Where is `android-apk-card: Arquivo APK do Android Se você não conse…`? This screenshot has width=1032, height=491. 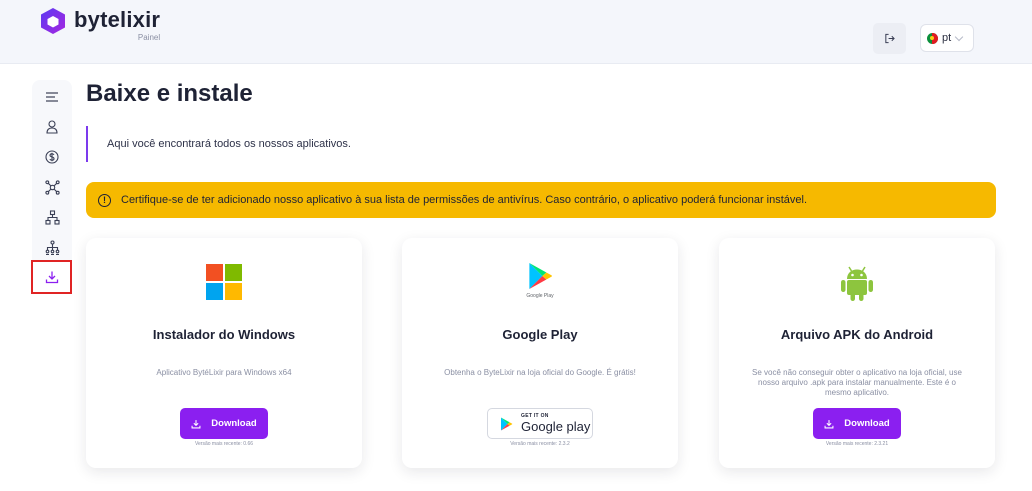 android-apk-card: Arquivo APK do Android Se você não conse… is located at coordinates (857, 353).